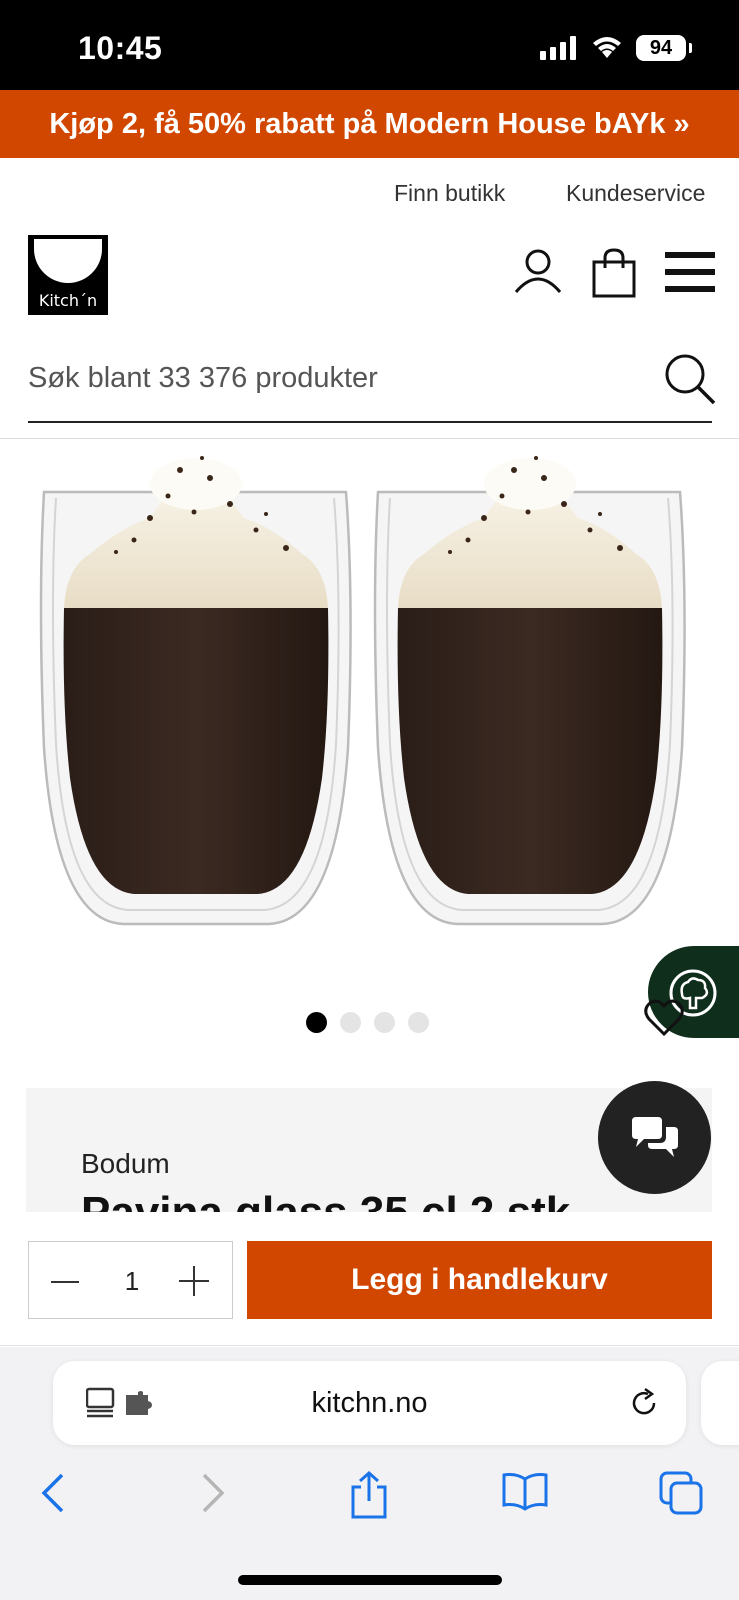 The image size is (739, 1600). Describe the element at coordinates (325, 1200) in the screenshot. I see `product-title: Pavina glass 35 cl 2 stk` at that location.